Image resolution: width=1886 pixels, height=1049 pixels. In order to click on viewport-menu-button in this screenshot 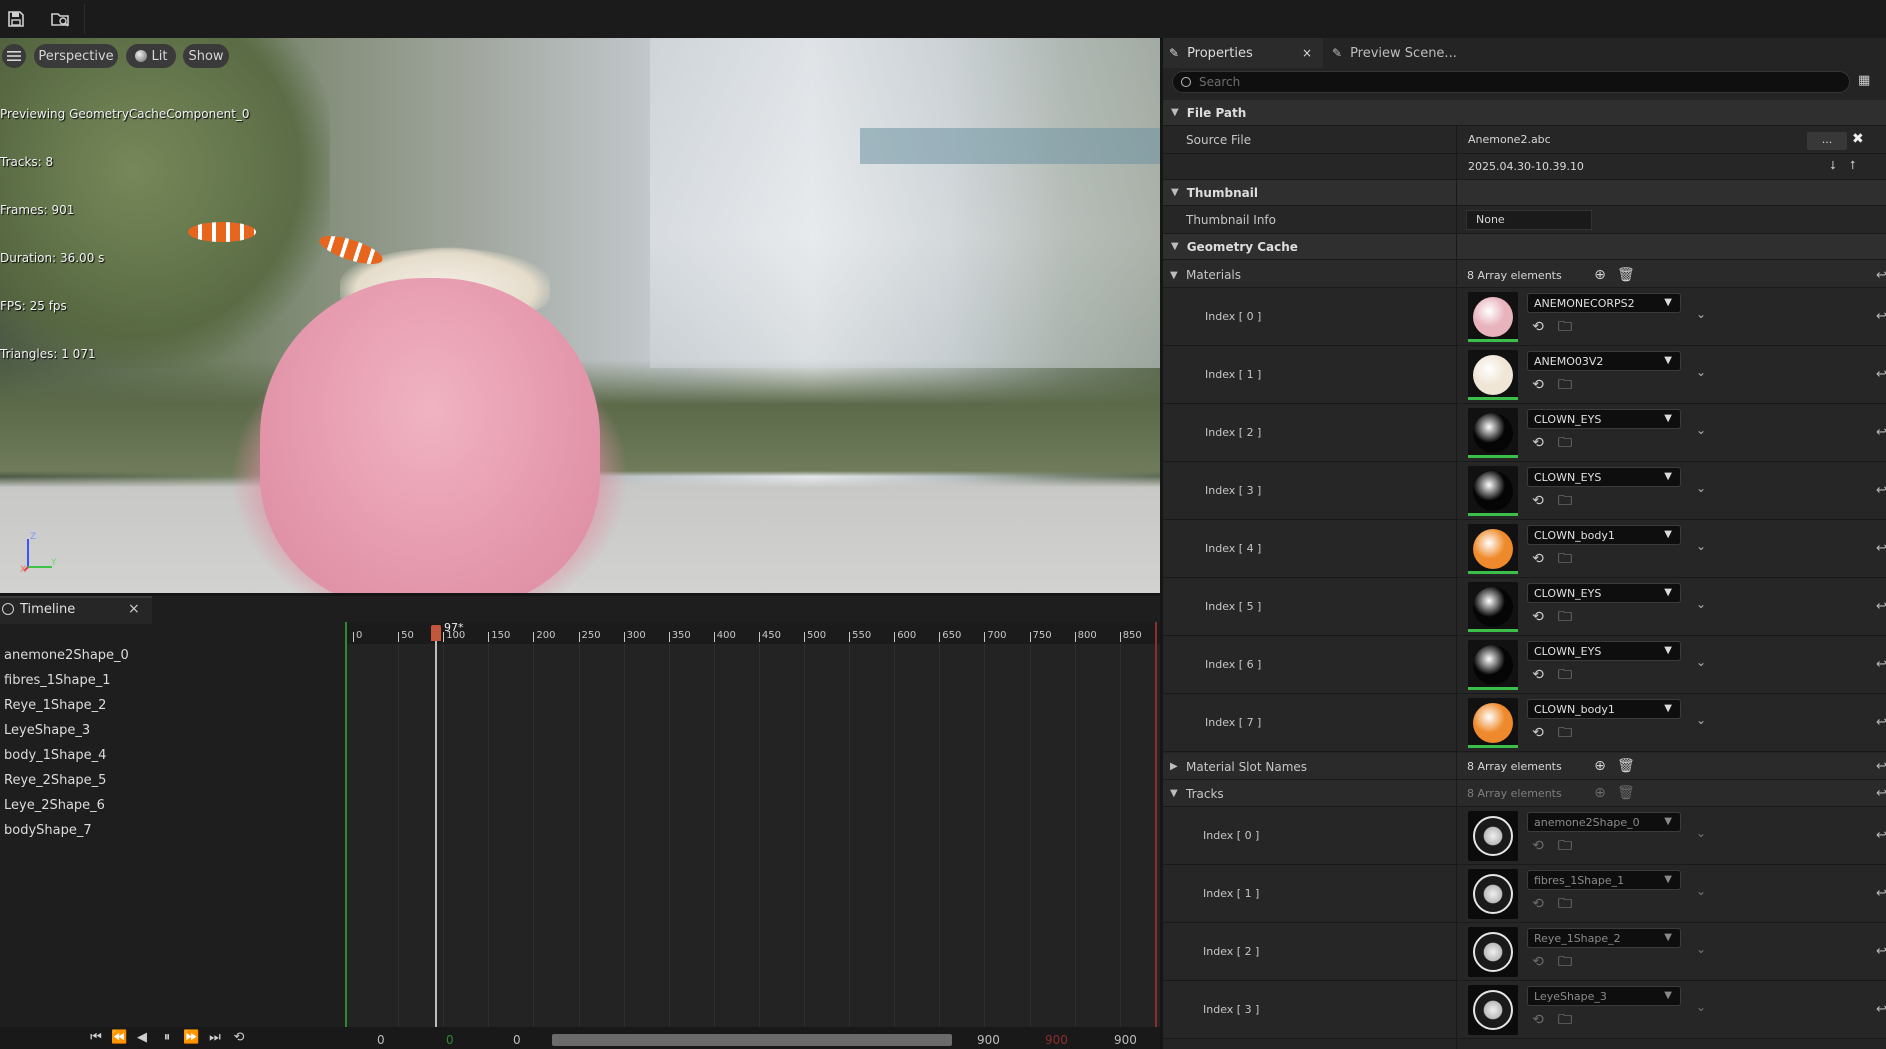, I will do `click(14, 56)`.